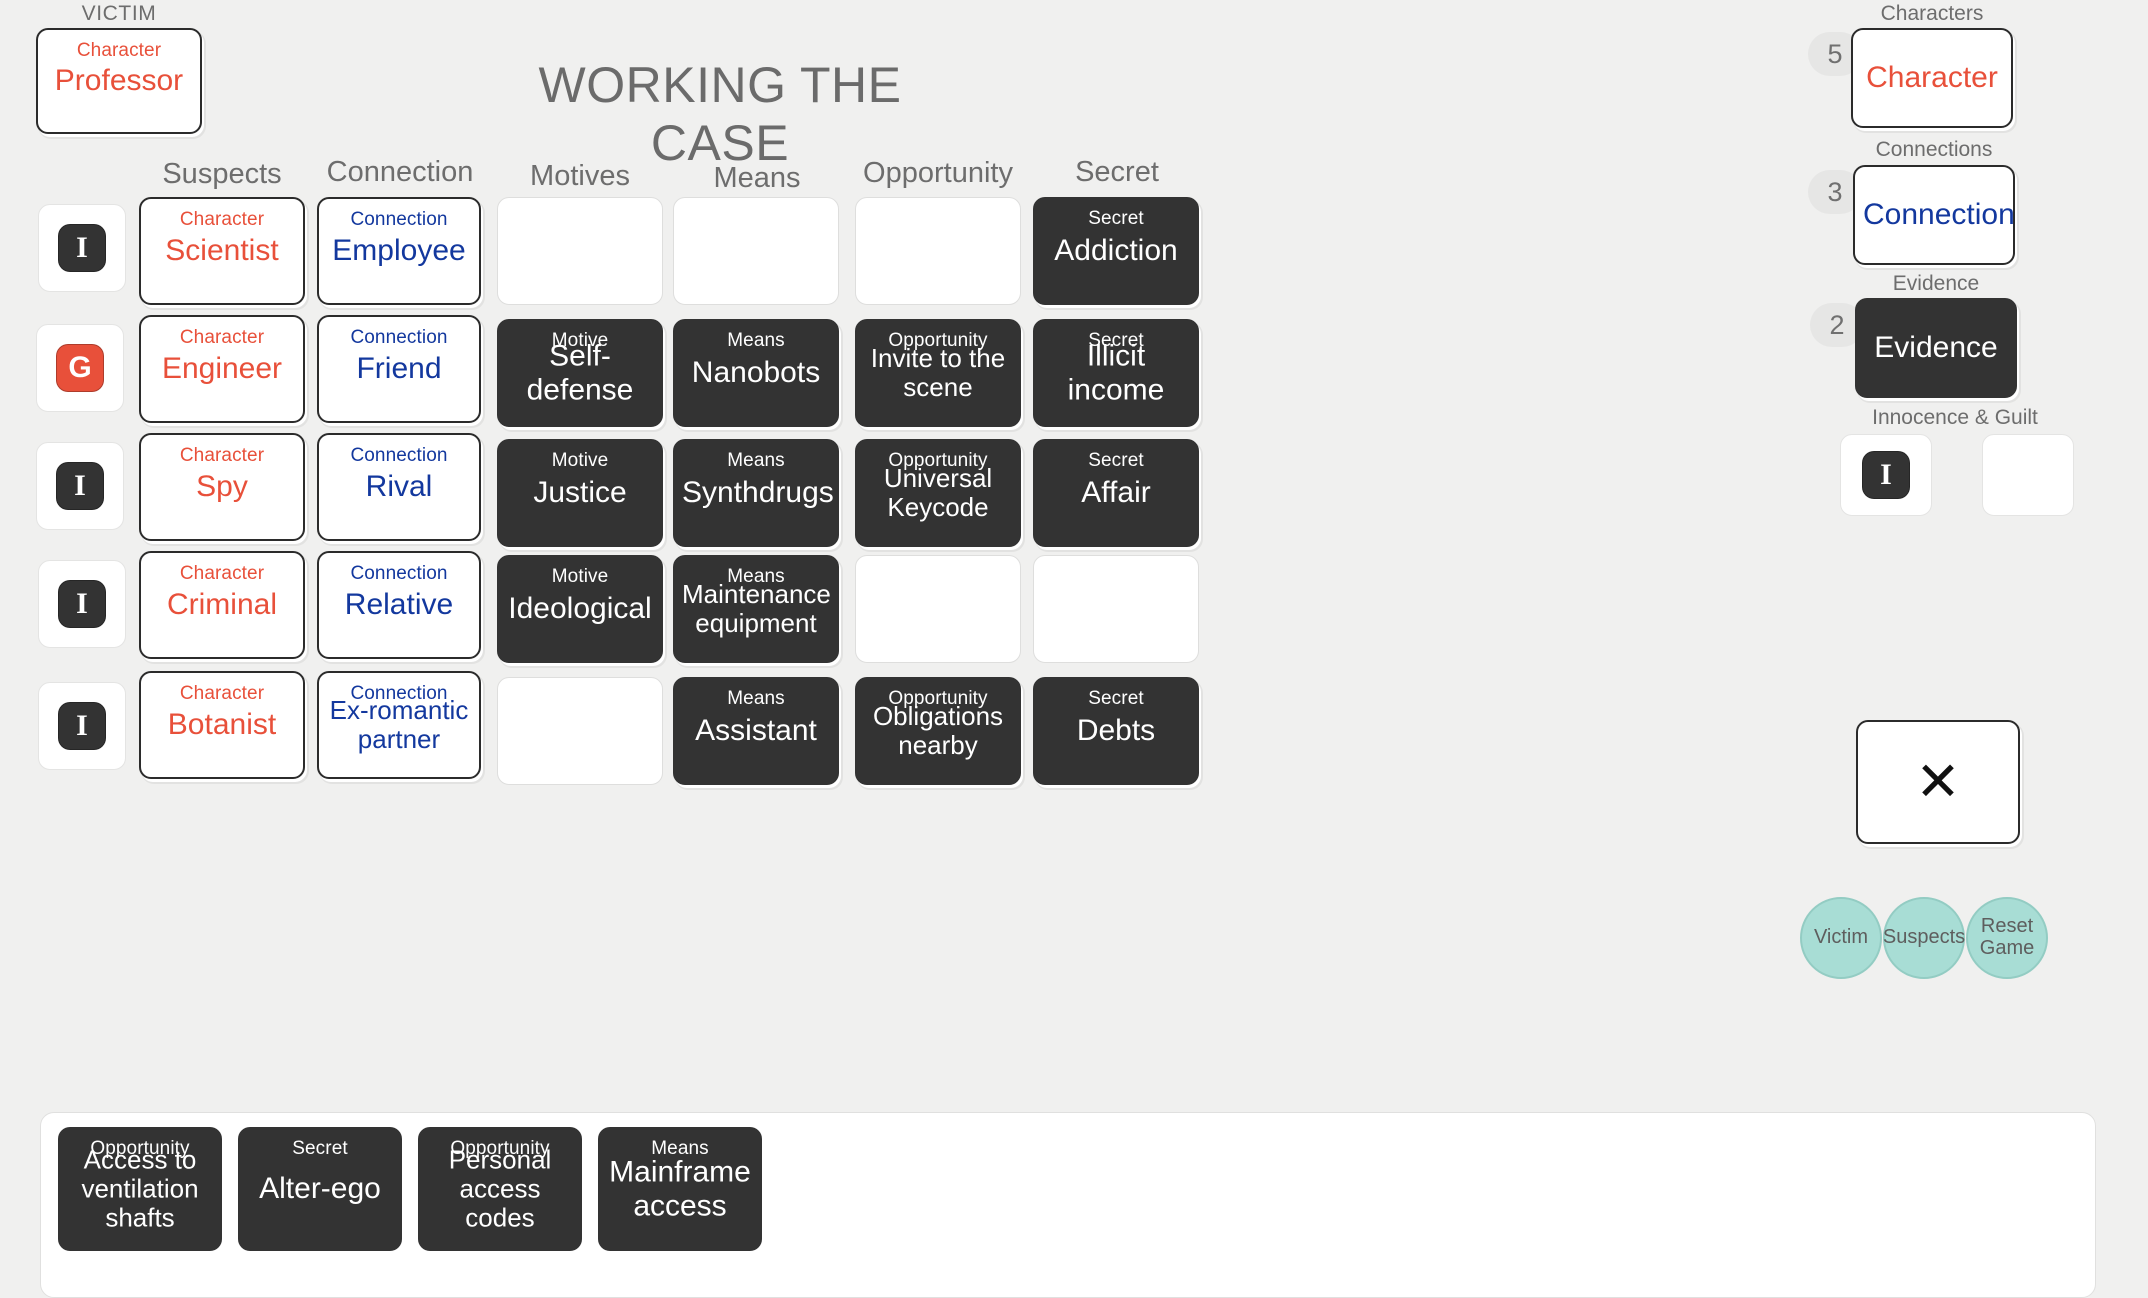  Describe the element at coordinates (1116, 218) in the screenshot. I see `card-kind-label: Secret` at that location.